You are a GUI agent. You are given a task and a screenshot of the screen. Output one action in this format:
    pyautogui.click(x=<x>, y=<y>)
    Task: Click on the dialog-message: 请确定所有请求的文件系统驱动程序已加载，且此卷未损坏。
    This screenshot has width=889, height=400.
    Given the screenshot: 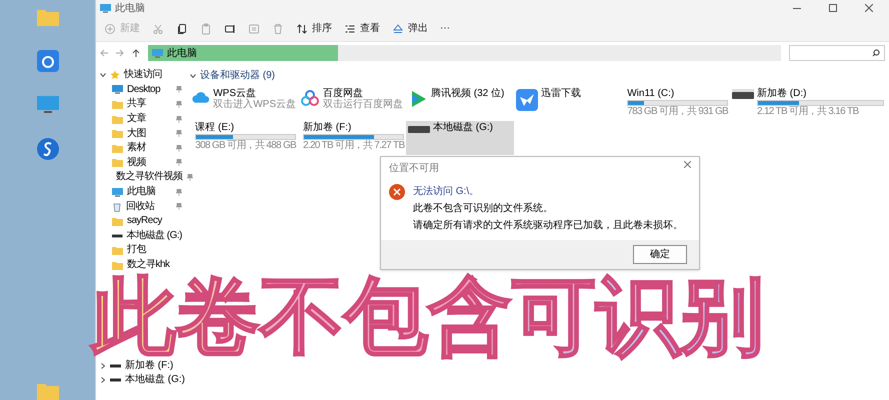 What is the action you would take?
    pyautogui.click(x=548, y=226)
    